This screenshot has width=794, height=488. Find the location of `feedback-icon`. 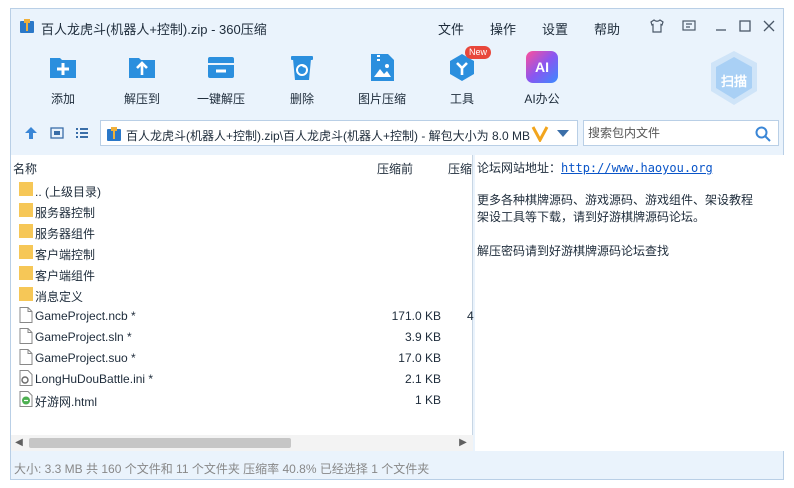

feedback-icon is located at coordinates (689, 26).